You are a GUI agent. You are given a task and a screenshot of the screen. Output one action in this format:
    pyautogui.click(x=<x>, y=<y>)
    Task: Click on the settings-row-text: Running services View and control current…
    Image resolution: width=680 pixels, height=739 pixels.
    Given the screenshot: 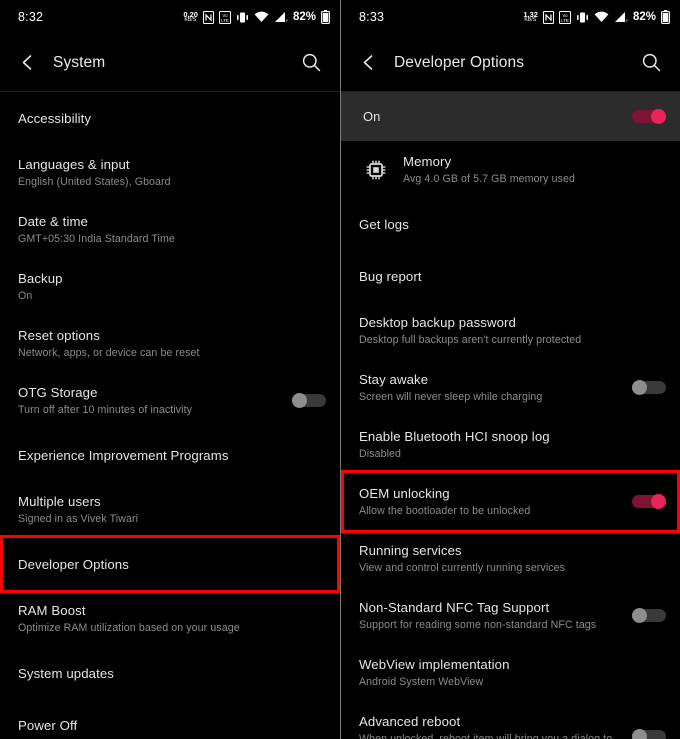 What is the action you would take?
    pyautogui.click(x=512, y=558)
    